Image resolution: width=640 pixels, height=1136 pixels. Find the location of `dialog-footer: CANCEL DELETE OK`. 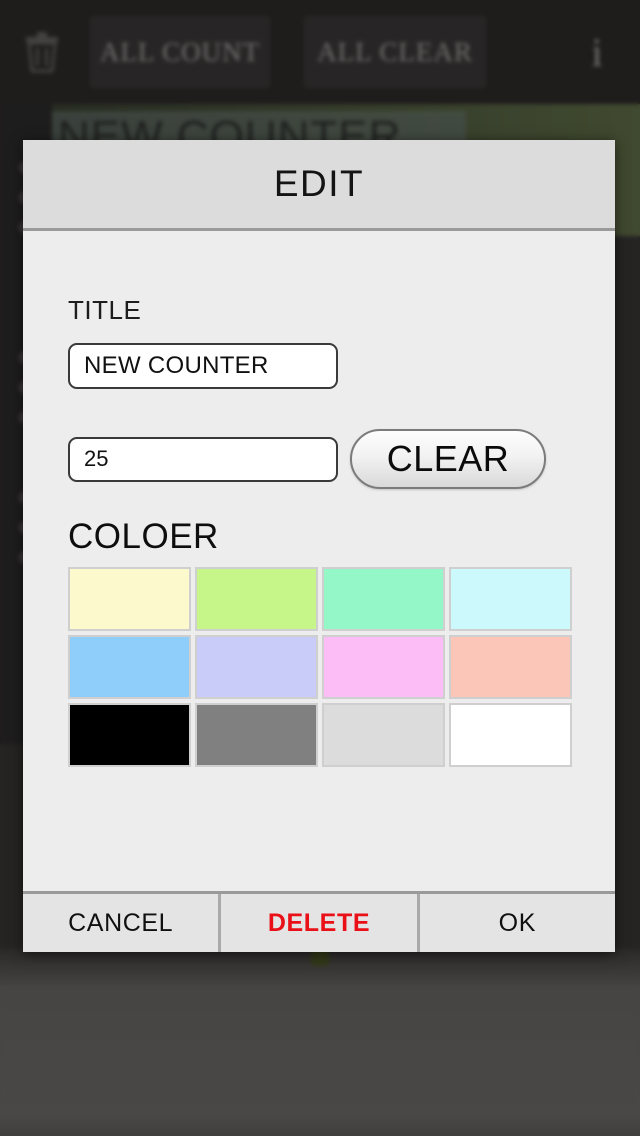

dialog-footer: CANCEL DELETE OK is located at coordinates (319, 921).